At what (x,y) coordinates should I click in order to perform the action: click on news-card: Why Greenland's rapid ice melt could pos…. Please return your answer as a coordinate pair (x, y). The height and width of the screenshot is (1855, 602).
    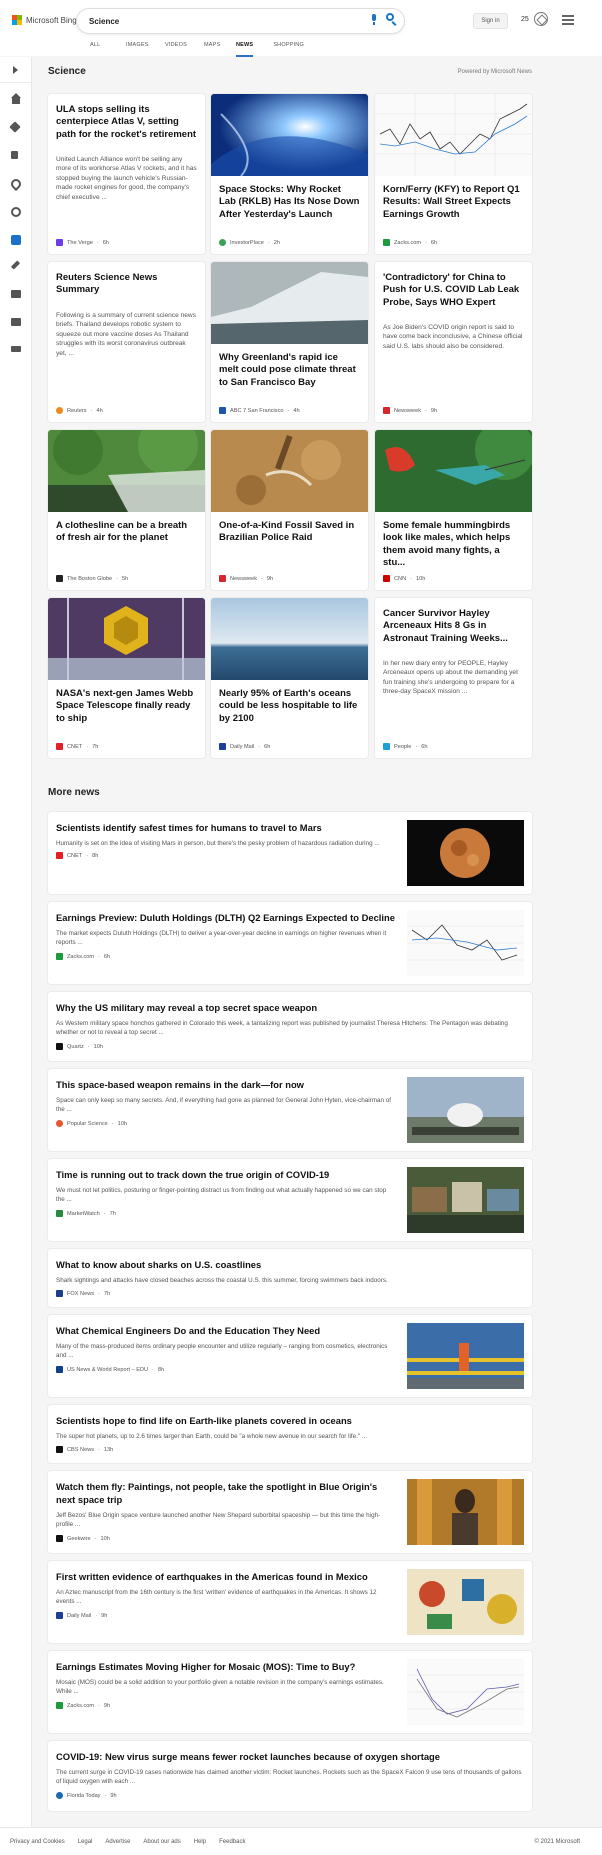
    Looking at the image, I should click on (289, 342).